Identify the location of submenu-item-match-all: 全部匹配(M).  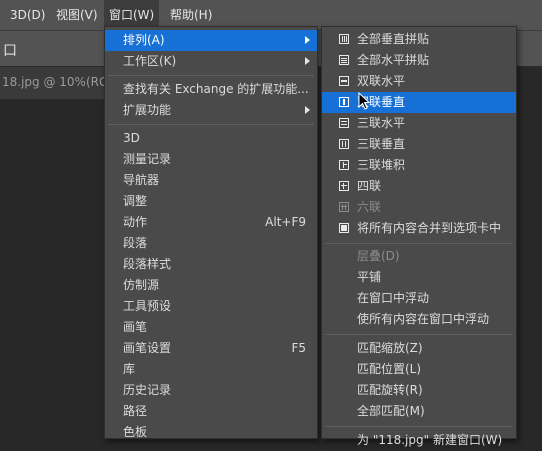
(419, 411).